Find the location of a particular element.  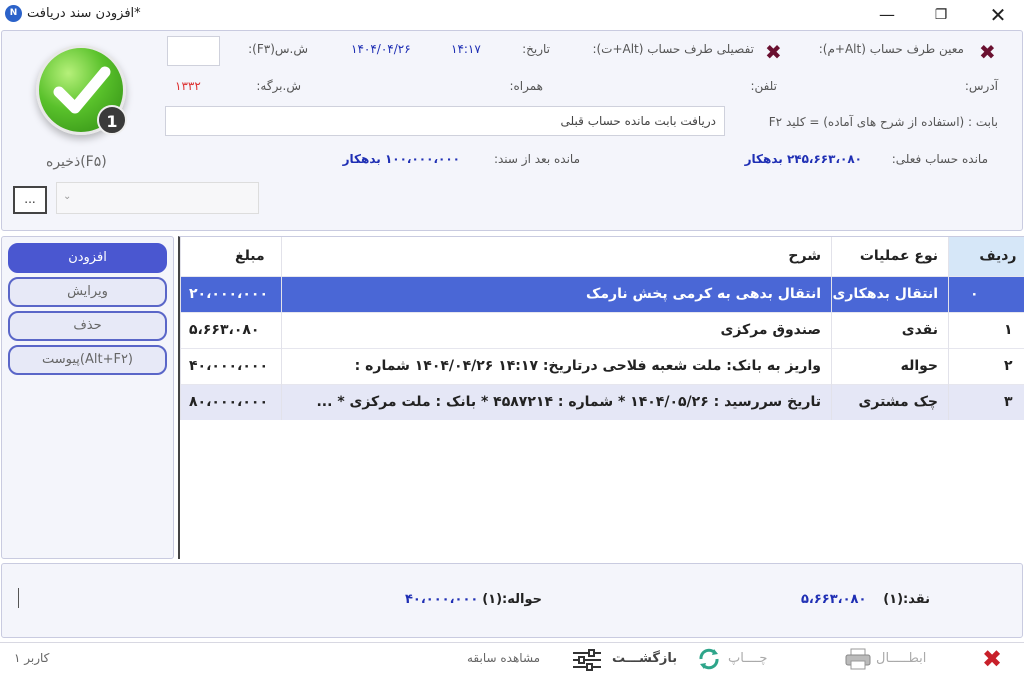

description-cell: انتقال بدهی به کرمی پخش نارمک is located at coordinates (556, 293).